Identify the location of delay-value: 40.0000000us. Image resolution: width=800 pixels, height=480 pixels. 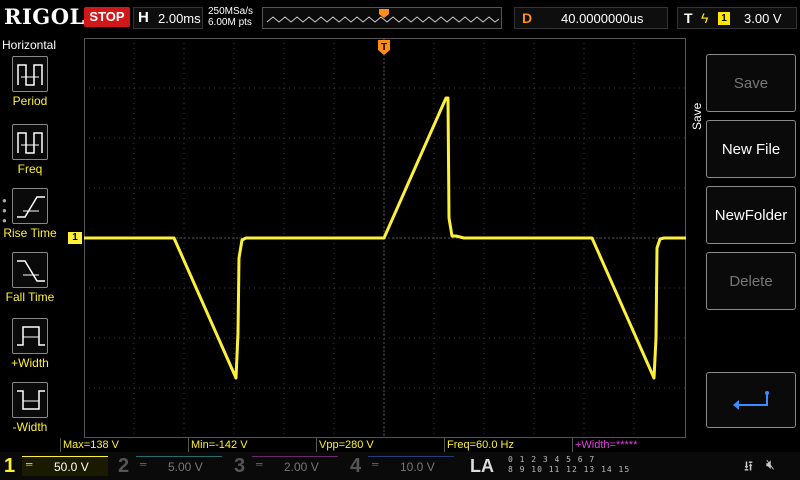
(602, 18).